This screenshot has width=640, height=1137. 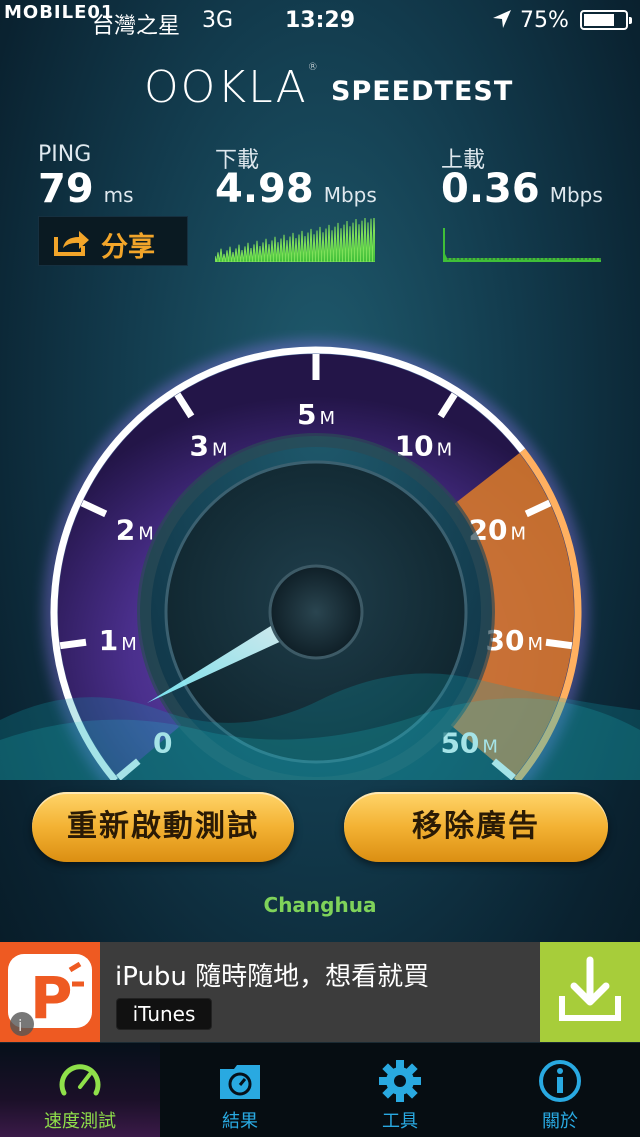 What do you see at coordinates (240, 1082) in the screenshot?
I see `results-folder-icon` at bounding box center [240, 1082].